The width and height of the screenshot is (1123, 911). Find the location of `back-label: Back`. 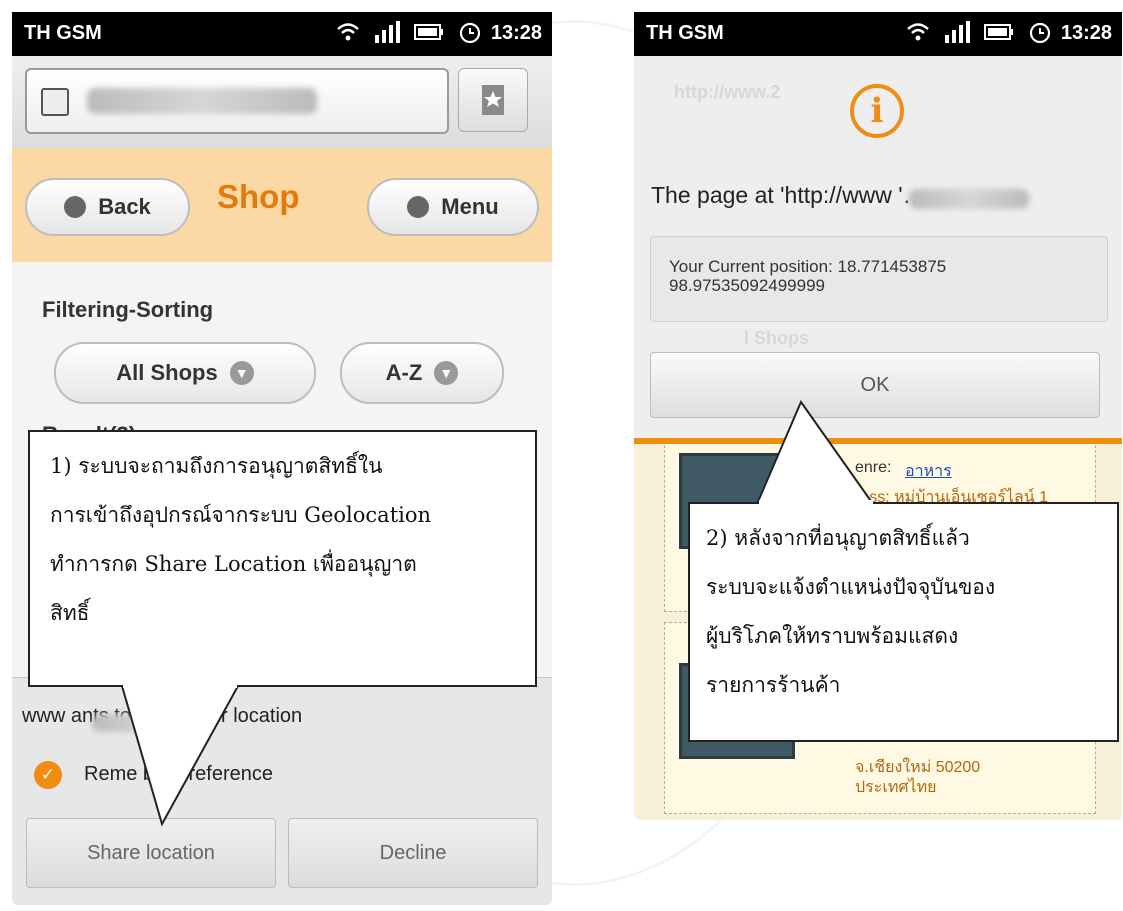

back-label: Back is located at coordinates (124, 206).